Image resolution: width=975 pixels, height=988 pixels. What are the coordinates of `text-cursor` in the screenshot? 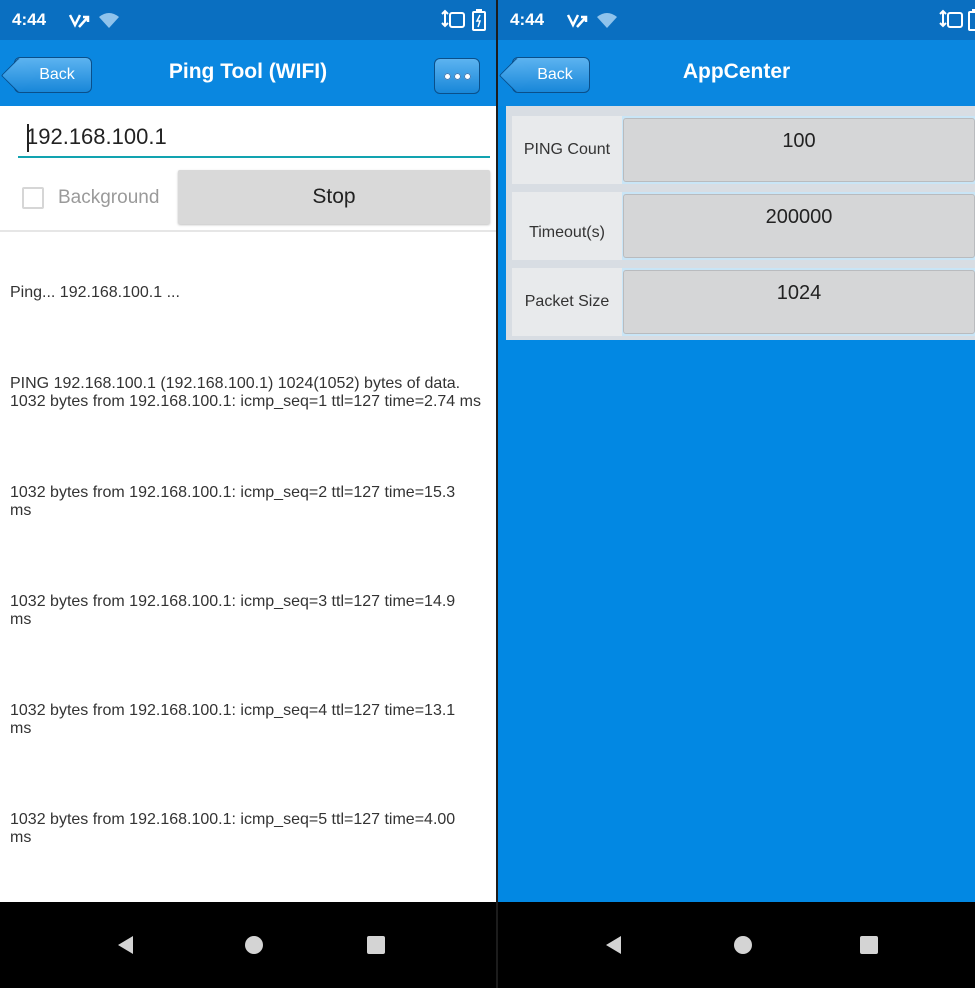 It's located at (28, 138).